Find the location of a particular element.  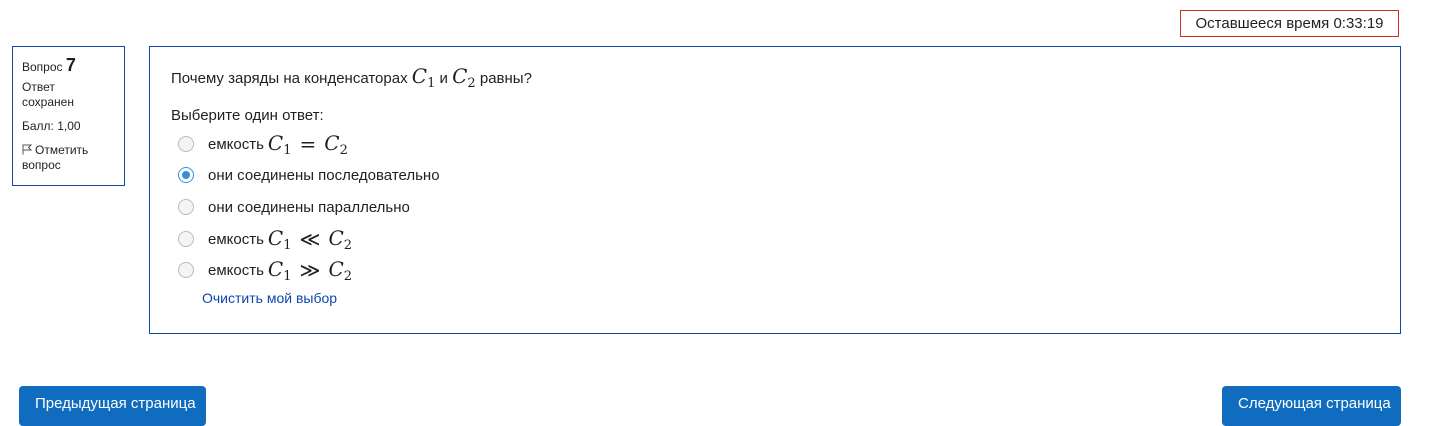

answer-option-4: емкость C1 ≪ C2 is located at coordinates (265, 239).